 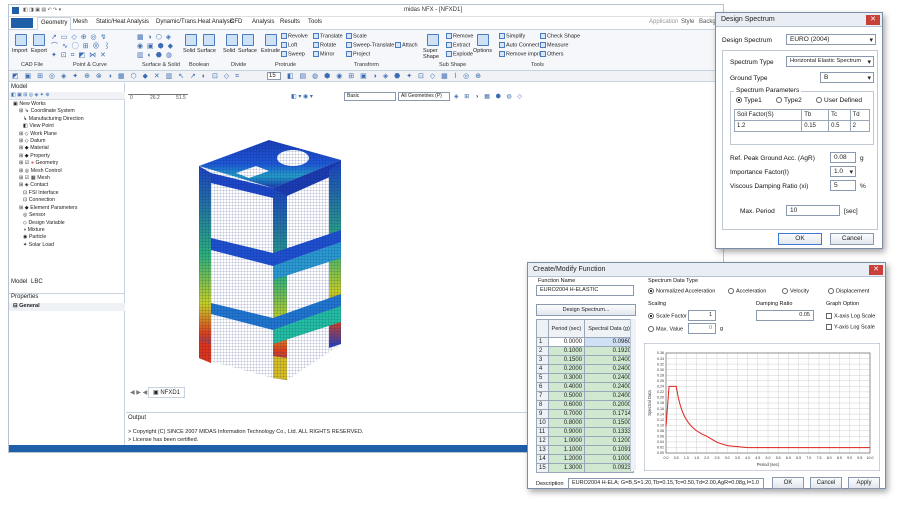 I want to click on table-row: 8 0.6000 0.2000, so click(x=585, y=405).